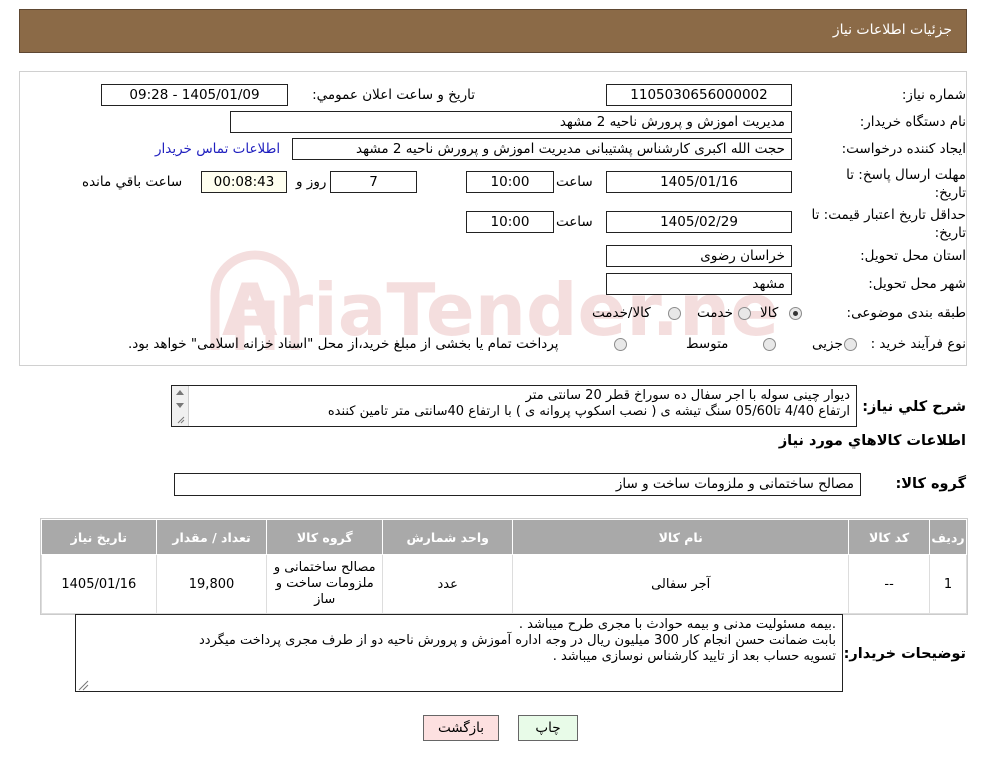 Image resolution: width=985 pixels, height=760 pixels. Describe the element at coordinates (699, 95) in the screenshot. I see `need-number-field: 1105030656000002` at that location.